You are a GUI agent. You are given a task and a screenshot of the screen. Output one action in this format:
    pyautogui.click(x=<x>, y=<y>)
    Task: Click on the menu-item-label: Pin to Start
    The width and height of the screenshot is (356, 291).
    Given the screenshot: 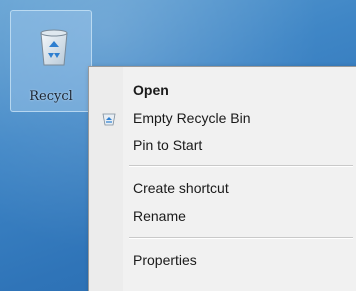 What is the action you would take?
    pyautogui.click(x=168, y=145)
    